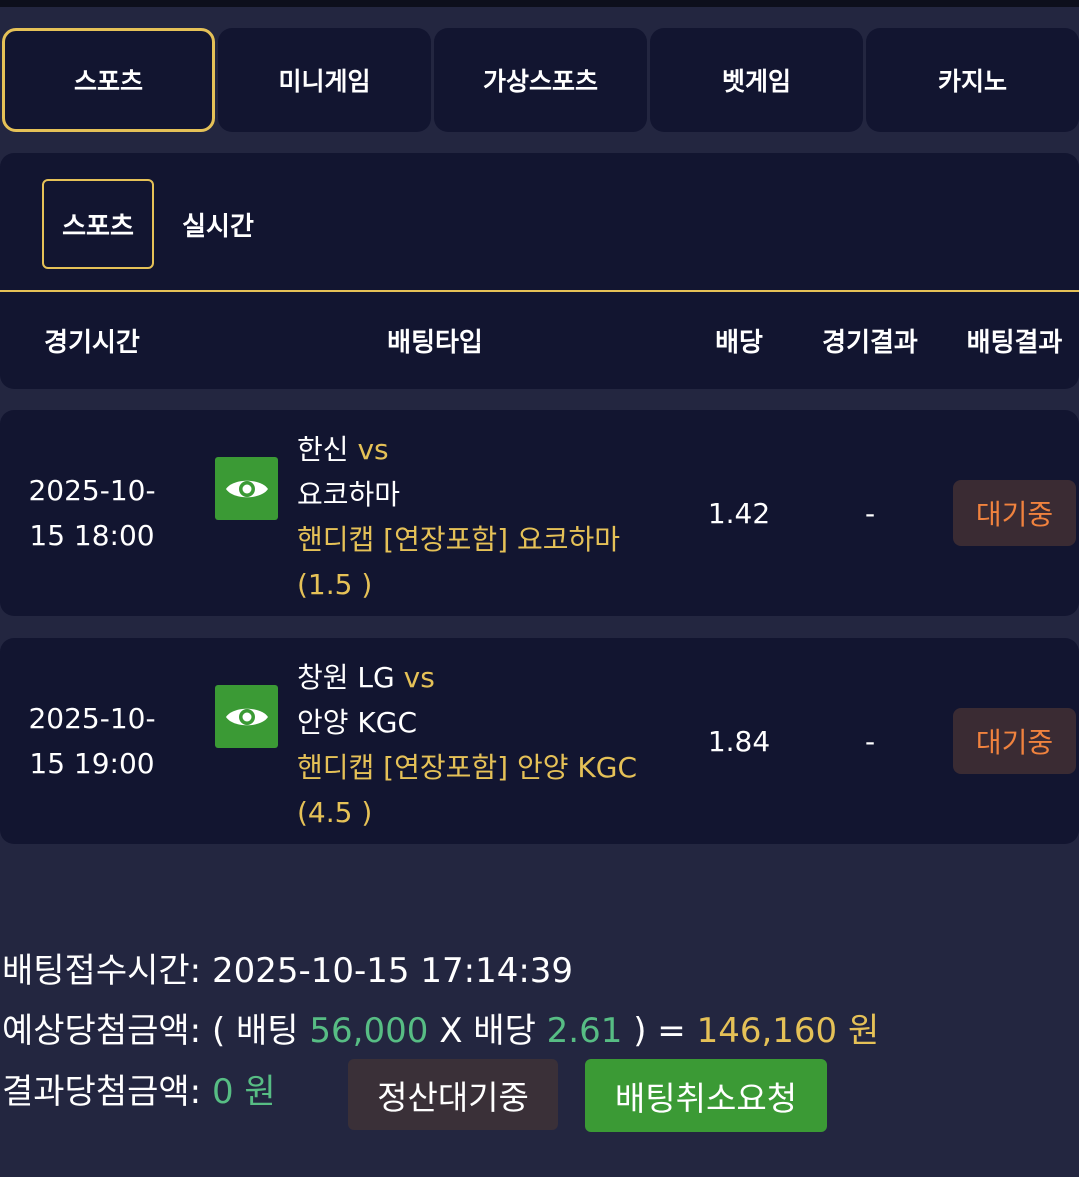 This screenshot has width=1079, height=1177. What do you see at coordinates (487, 1031) in the screenshot?
I see `expected-mid: X 배당` at bounding box center [487, 1031].